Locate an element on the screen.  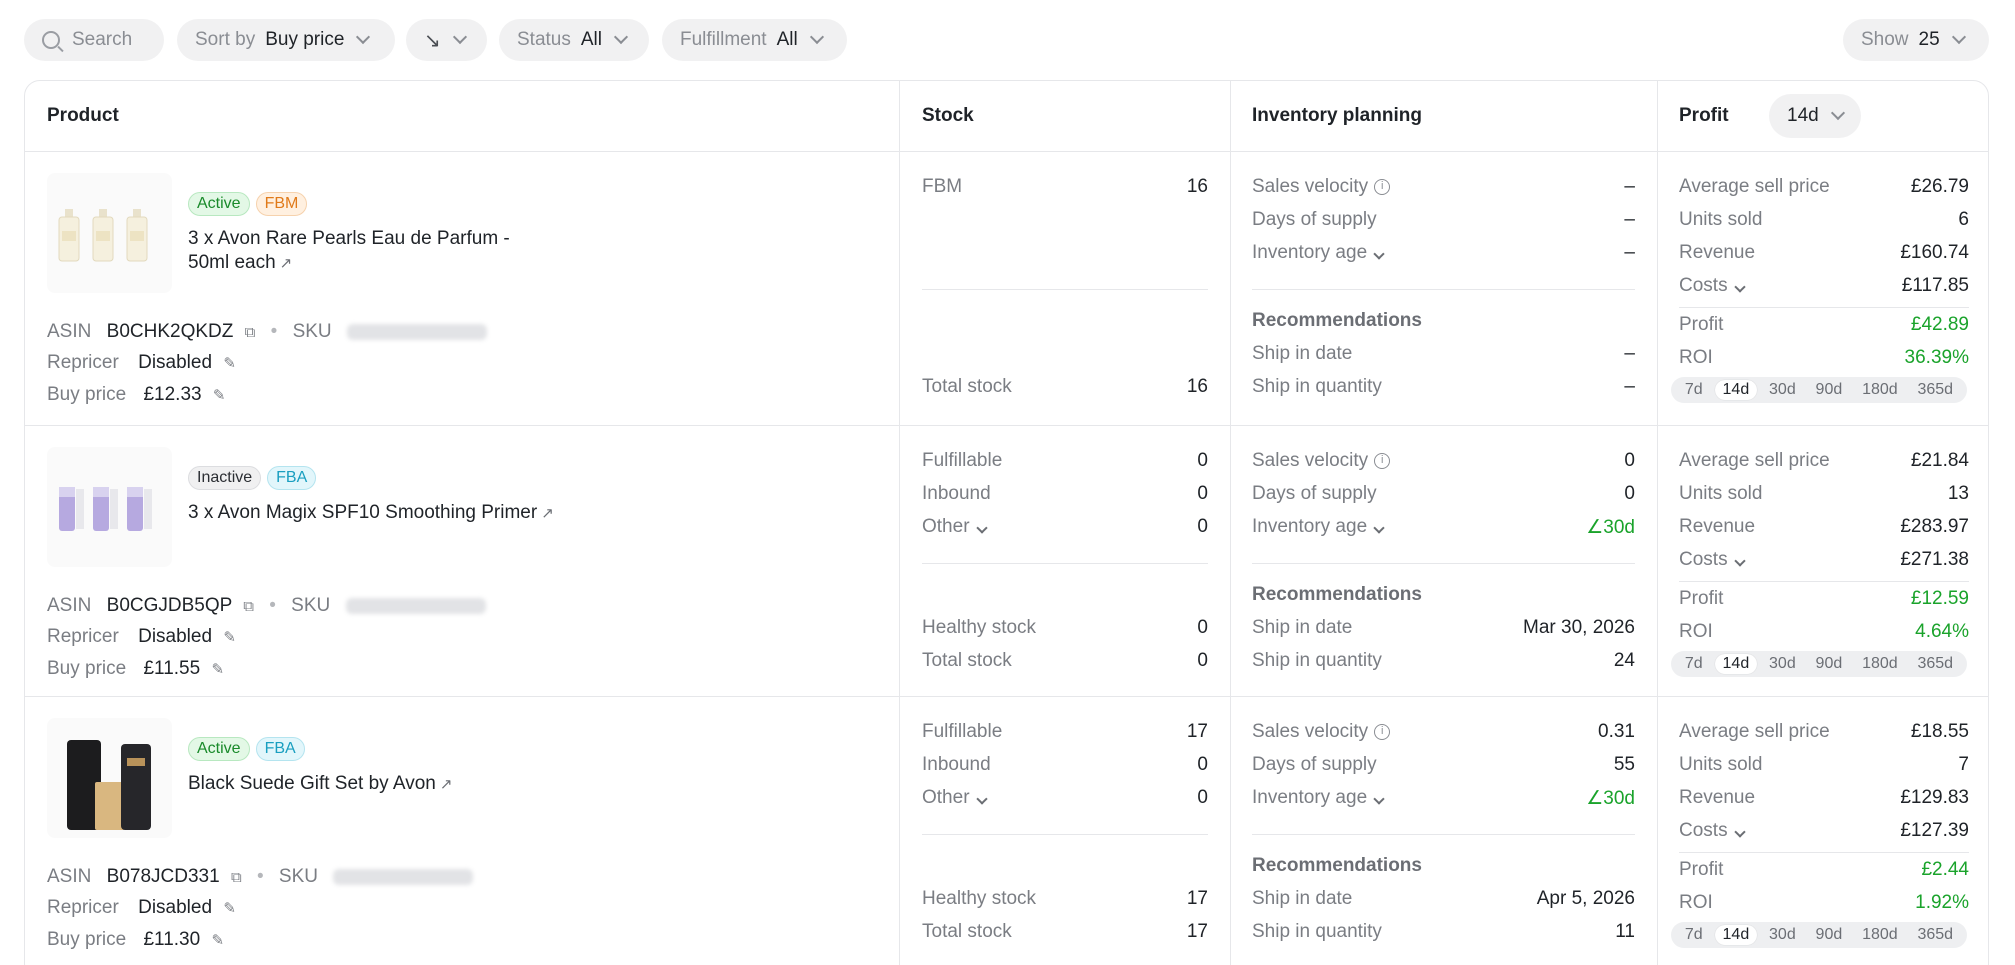
product-badges: Inactive FBA is located at coordinates (255, 478).